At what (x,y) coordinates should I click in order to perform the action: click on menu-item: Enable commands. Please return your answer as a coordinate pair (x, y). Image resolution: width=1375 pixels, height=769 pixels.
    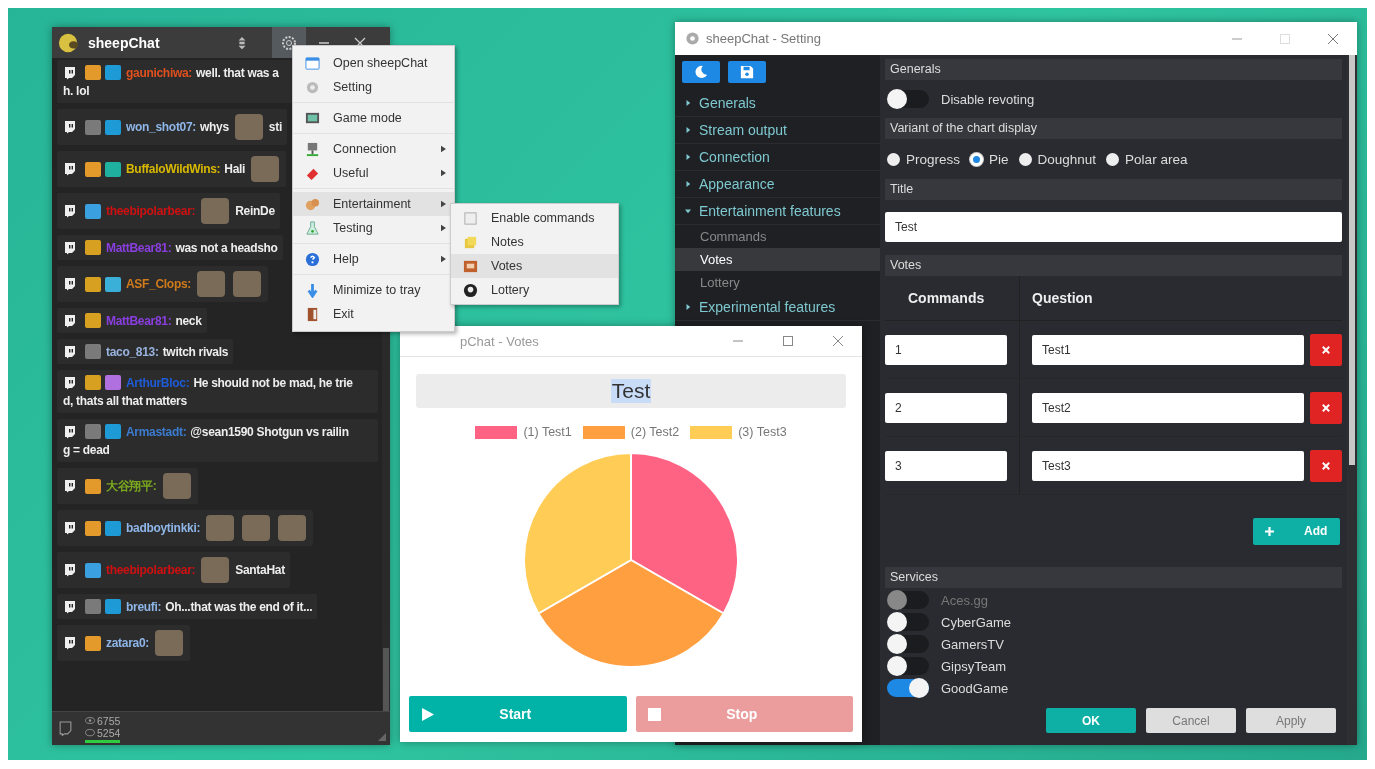
    Looking at the image, I should click on (534, 218).